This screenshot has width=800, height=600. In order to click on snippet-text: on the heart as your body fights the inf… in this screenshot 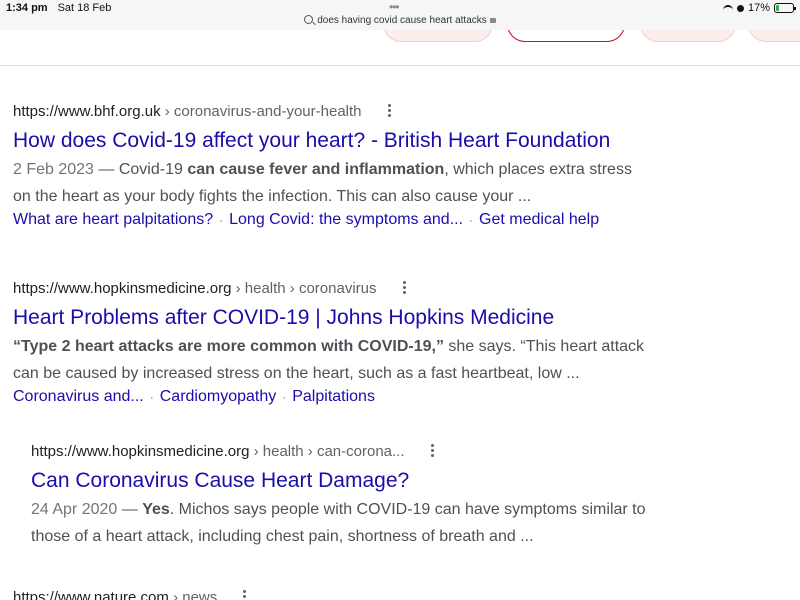, I will do `click(272, 196)`.